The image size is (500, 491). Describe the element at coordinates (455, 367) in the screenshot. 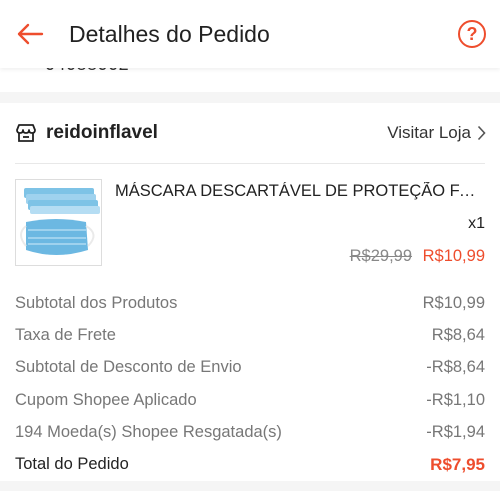

I see `summary-value: -R$8,64` at that location.